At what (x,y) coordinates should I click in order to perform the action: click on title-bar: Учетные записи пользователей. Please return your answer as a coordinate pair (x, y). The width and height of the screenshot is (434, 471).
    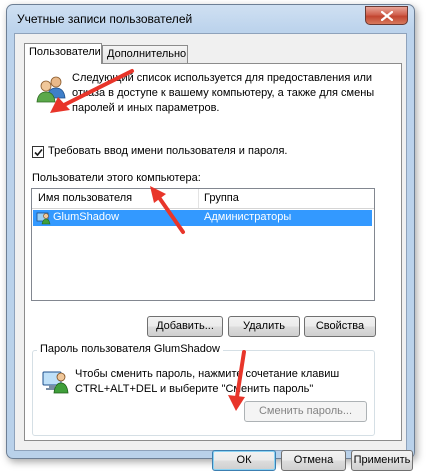
    Looking at the image, I should click on (210, 19).